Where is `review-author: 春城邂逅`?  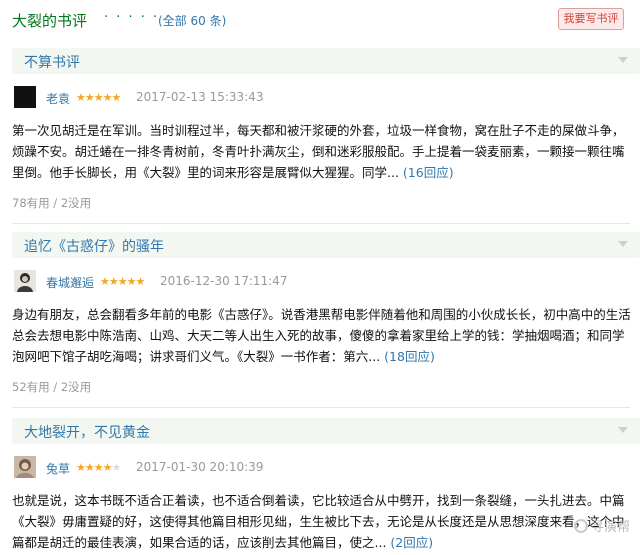 review-author: 春城邂逅 is located at coordinates (70, 282).